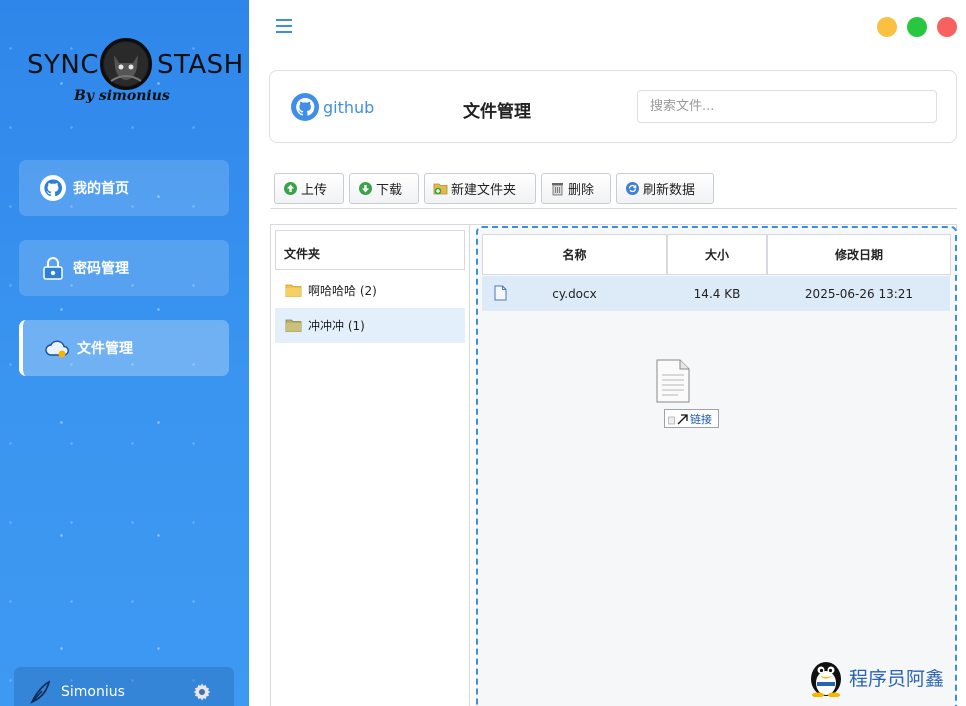 The height and width of the screenshot is (706, 966). I want to click on github-link: github, so click(332, 107).